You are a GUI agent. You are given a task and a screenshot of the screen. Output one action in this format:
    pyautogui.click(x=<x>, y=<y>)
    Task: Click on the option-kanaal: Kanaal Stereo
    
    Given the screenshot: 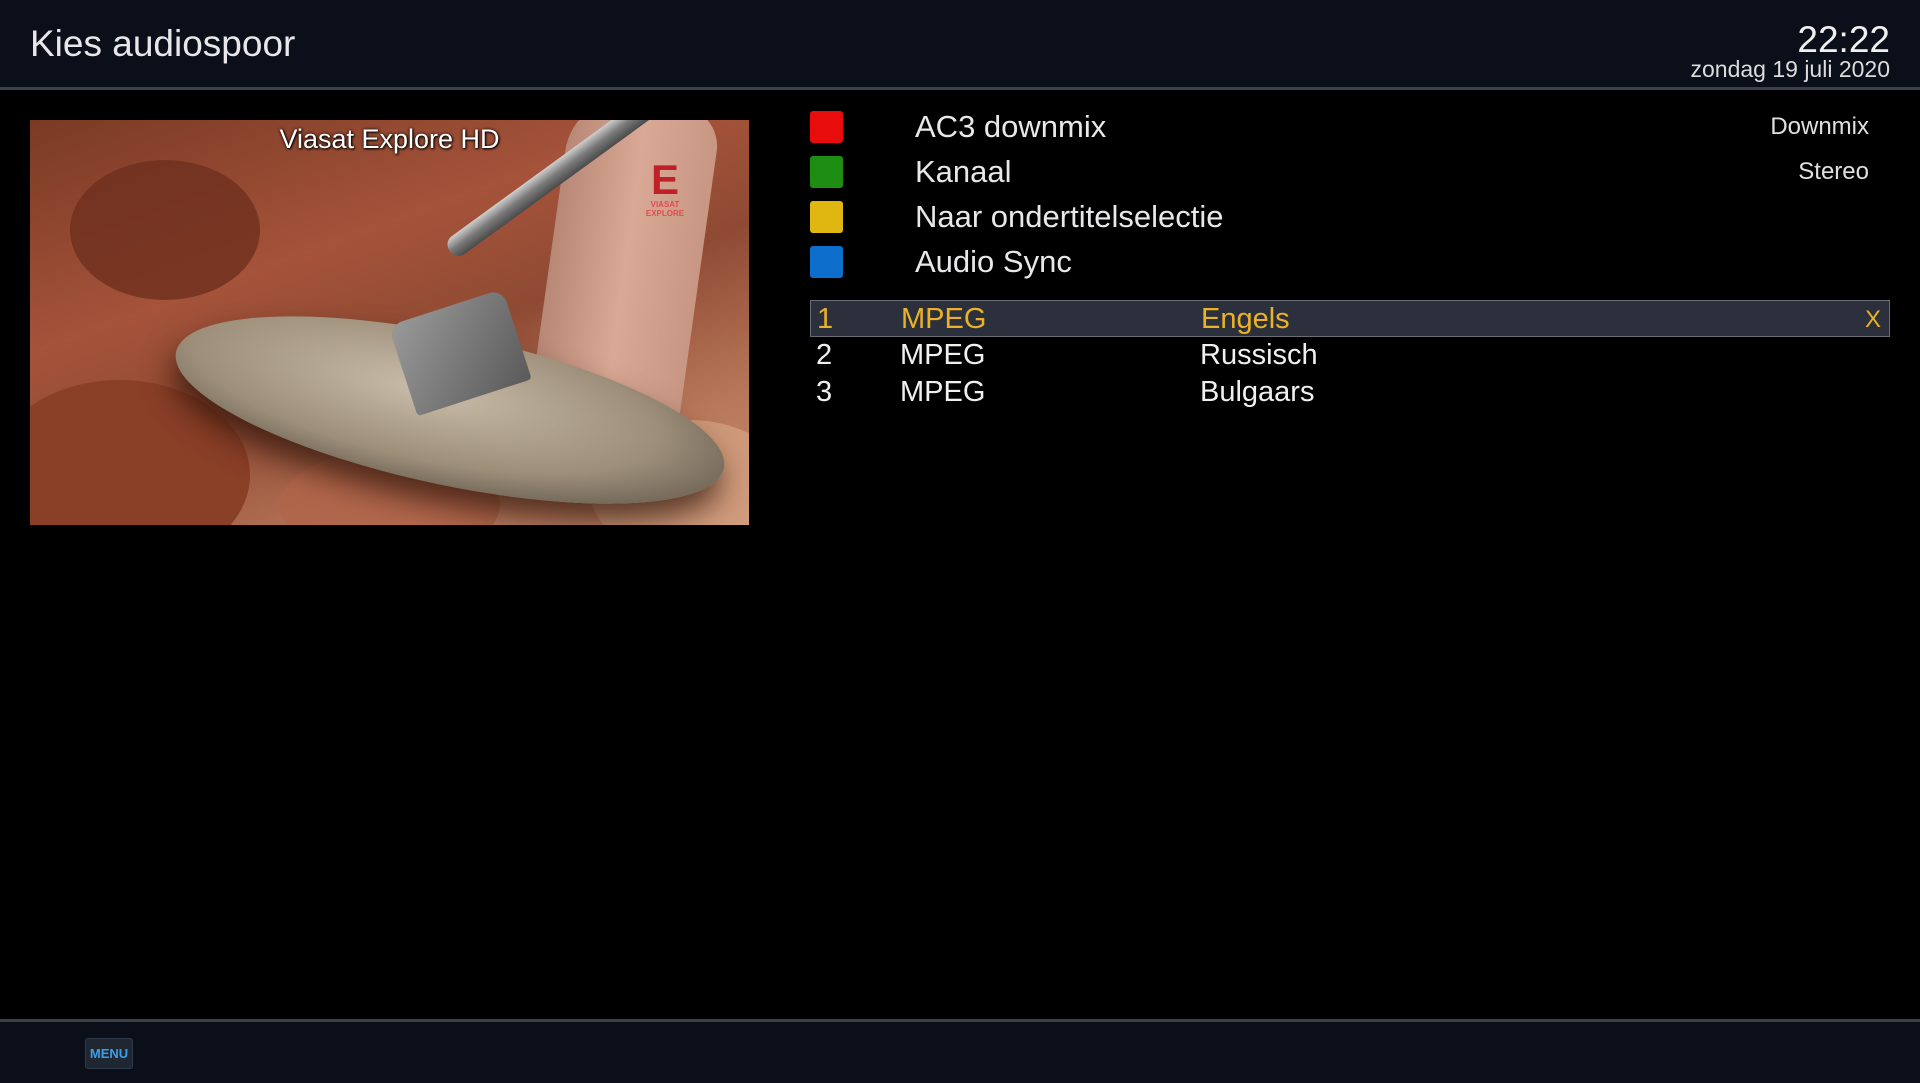 What is the action you would take?
    pyautogui.click(x=1346, y=174)
    